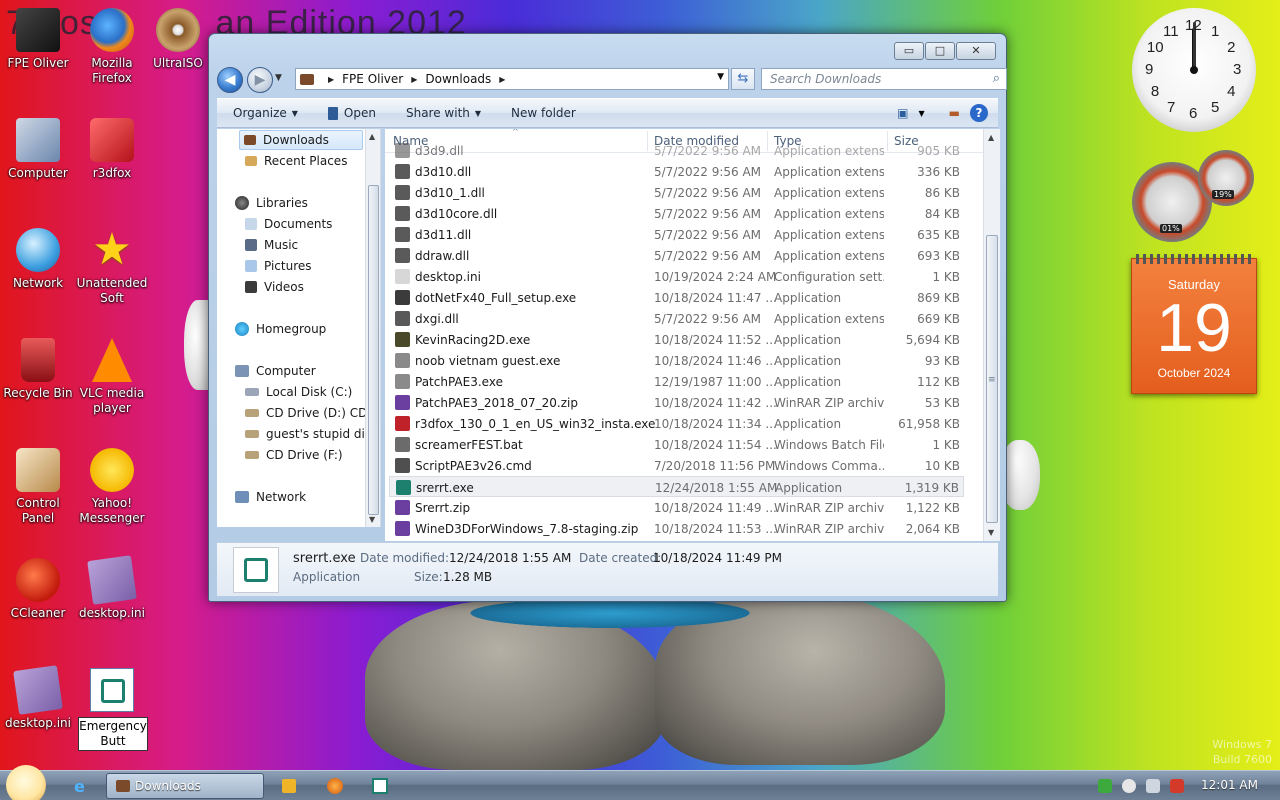  Describe the element at coordinates (1193, 25) in the screenshot. I see `clock-number: 12` at that location.